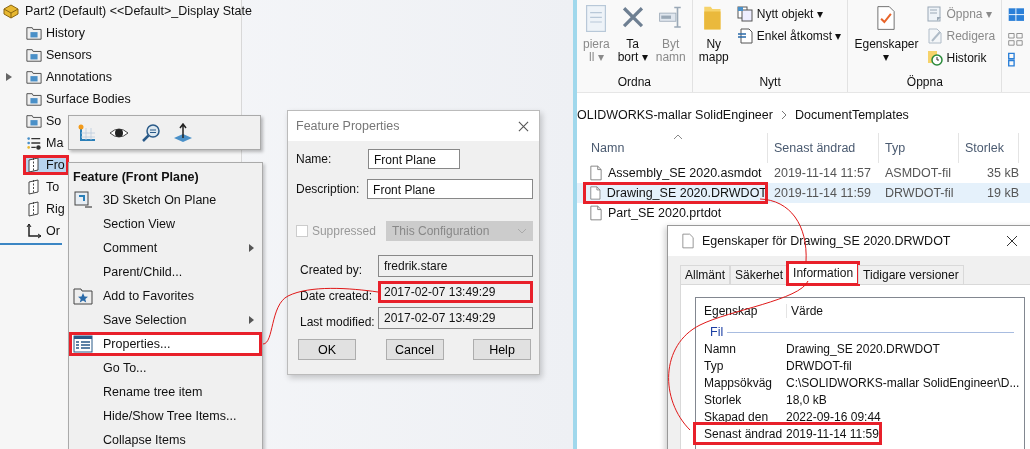  Describe the element at coordinates (672, 148) in the screenshot. I see `column-header: Namn` at that location.